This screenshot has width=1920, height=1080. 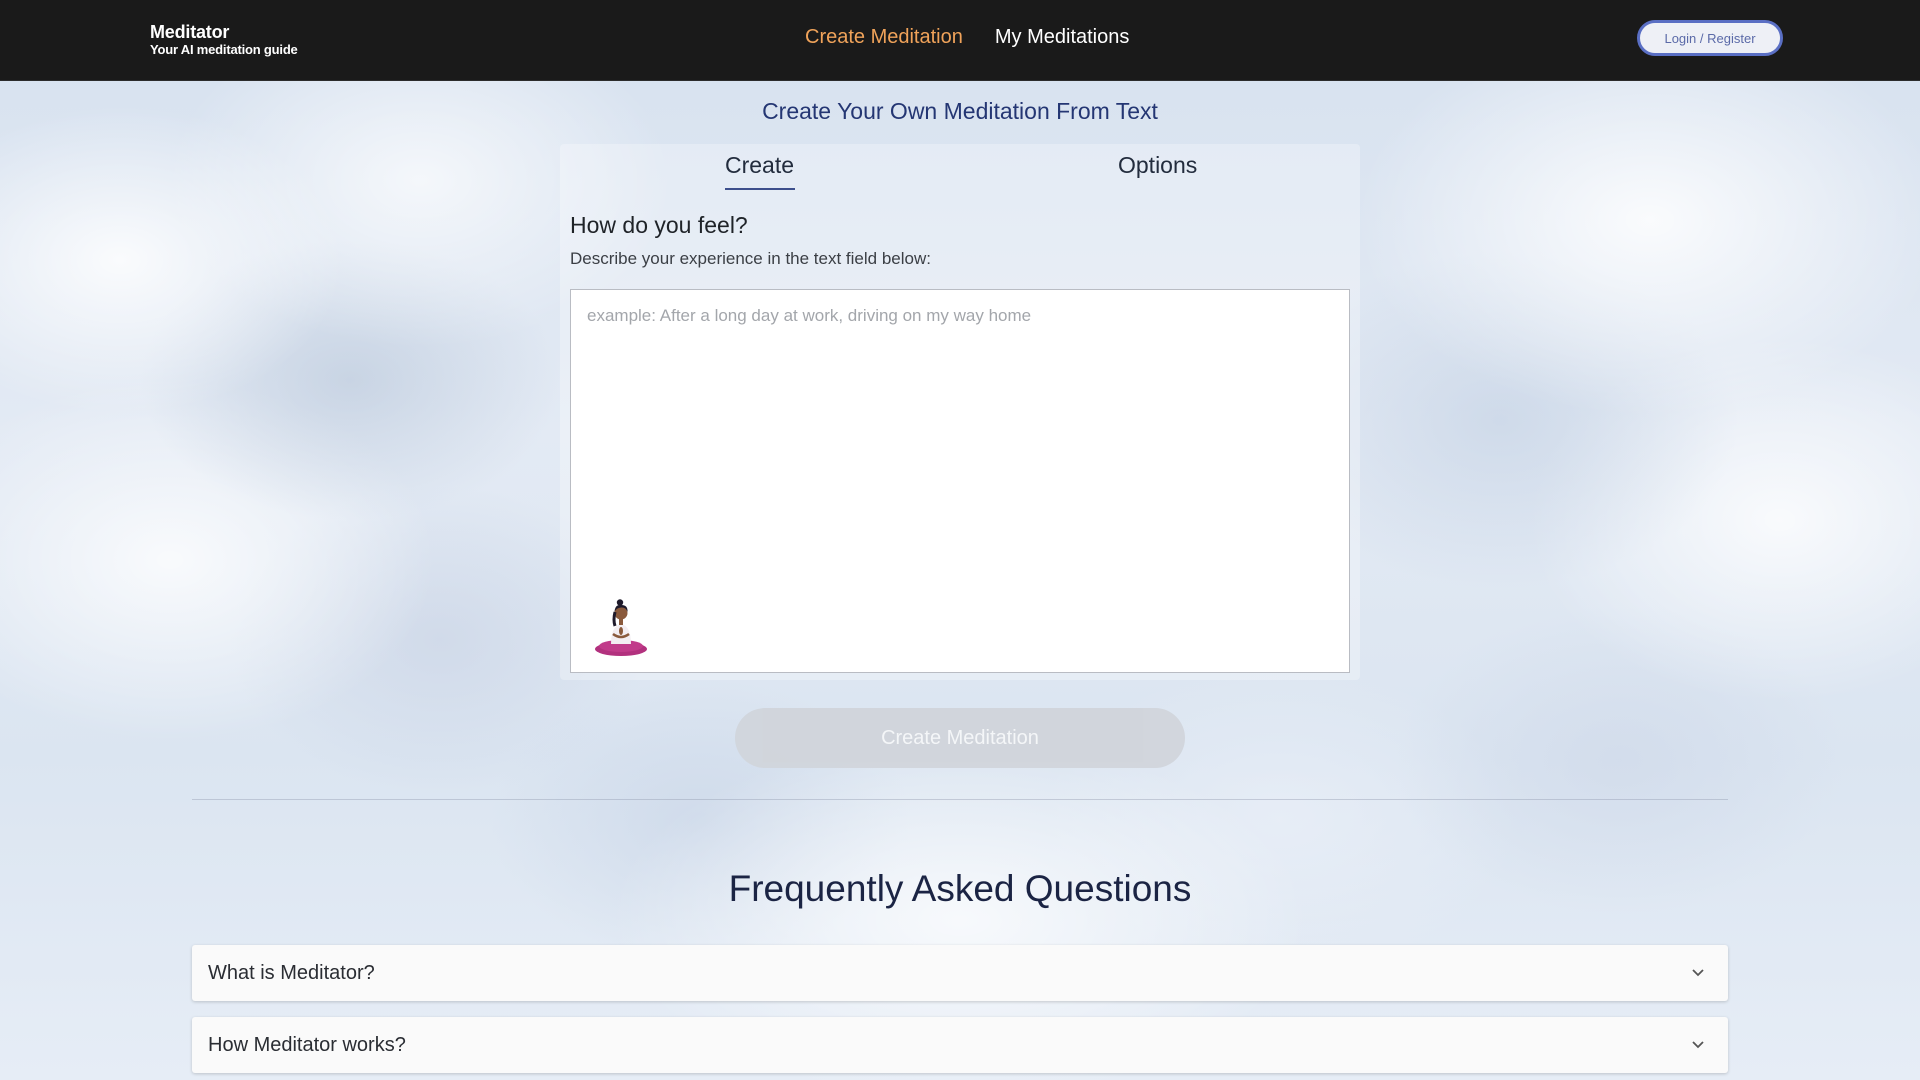 What do you see at coordinates (291, 973) in the screenshot?
I see `faq-question: What is Meditator?` at bounding box center [291, 973].